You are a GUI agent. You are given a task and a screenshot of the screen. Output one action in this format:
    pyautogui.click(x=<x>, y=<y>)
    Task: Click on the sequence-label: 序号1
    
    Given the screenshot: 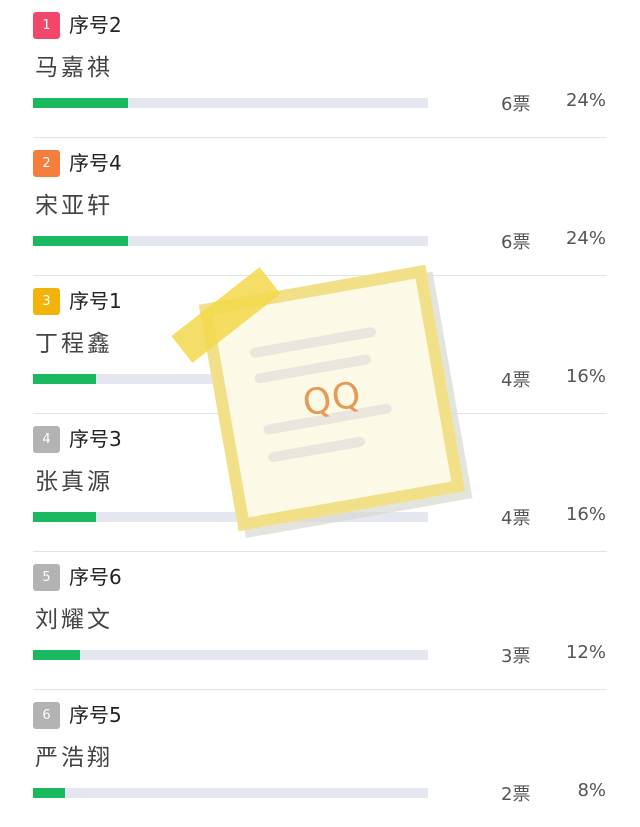 What is the action you would take?
    pyautogui.click(x=95, y=301)
    